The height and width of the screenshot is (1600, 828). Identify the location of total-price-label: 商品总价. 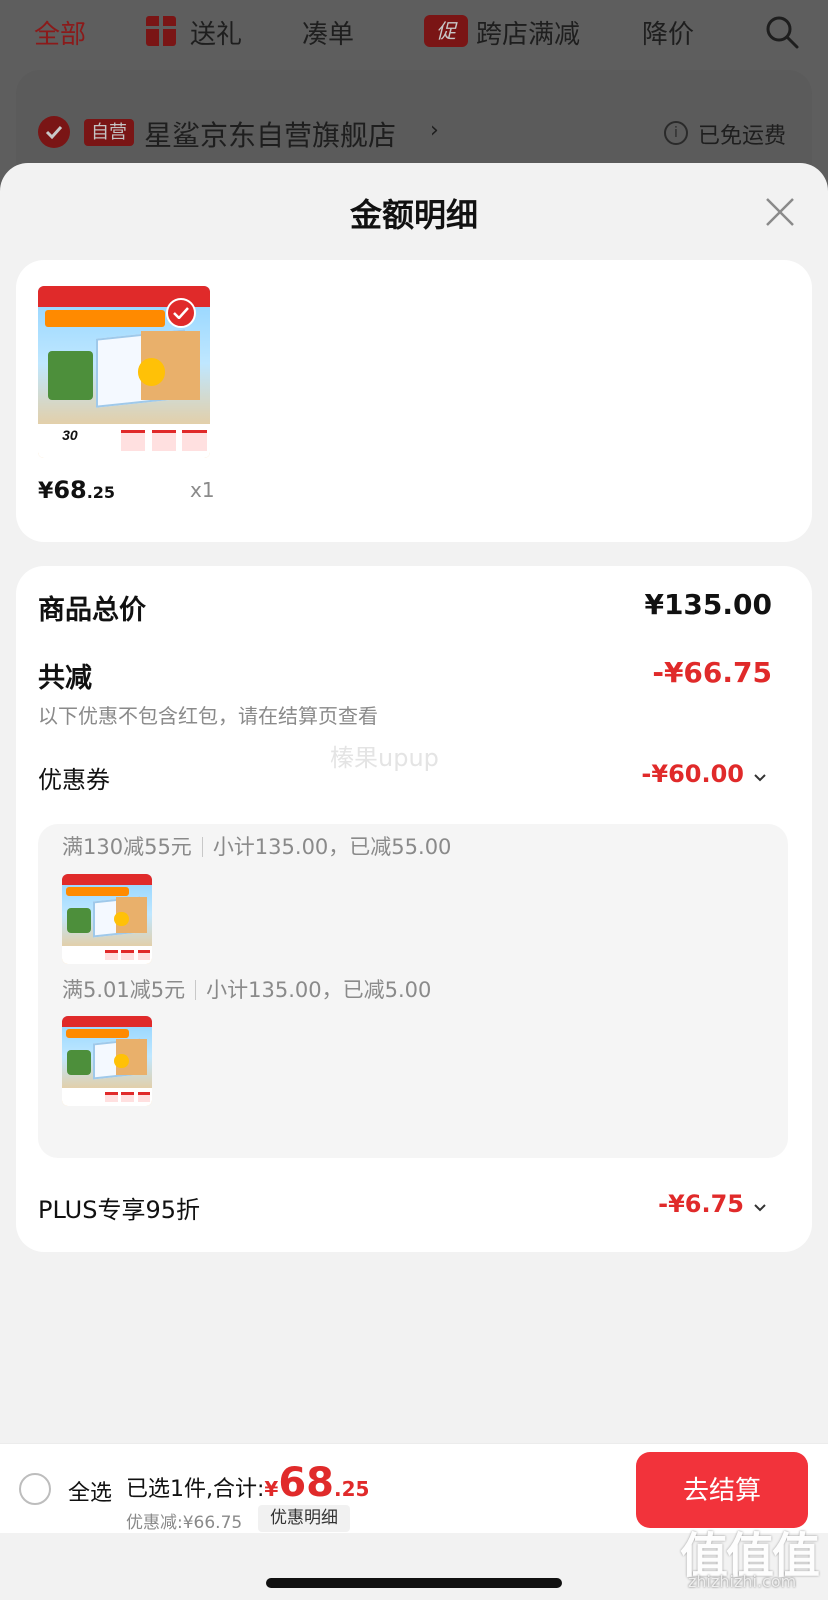
(92, 610).